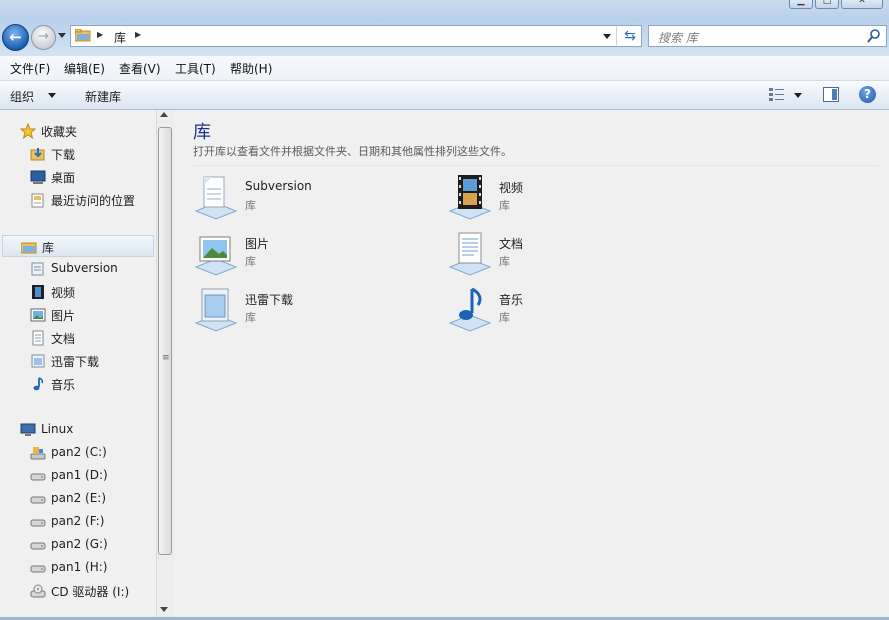 This screenshot has height=620, width=889. What do you see at coordinates (166, 358) in the screenshot?
I see `grip-icon: ≡` at bounding box center [166, 358].